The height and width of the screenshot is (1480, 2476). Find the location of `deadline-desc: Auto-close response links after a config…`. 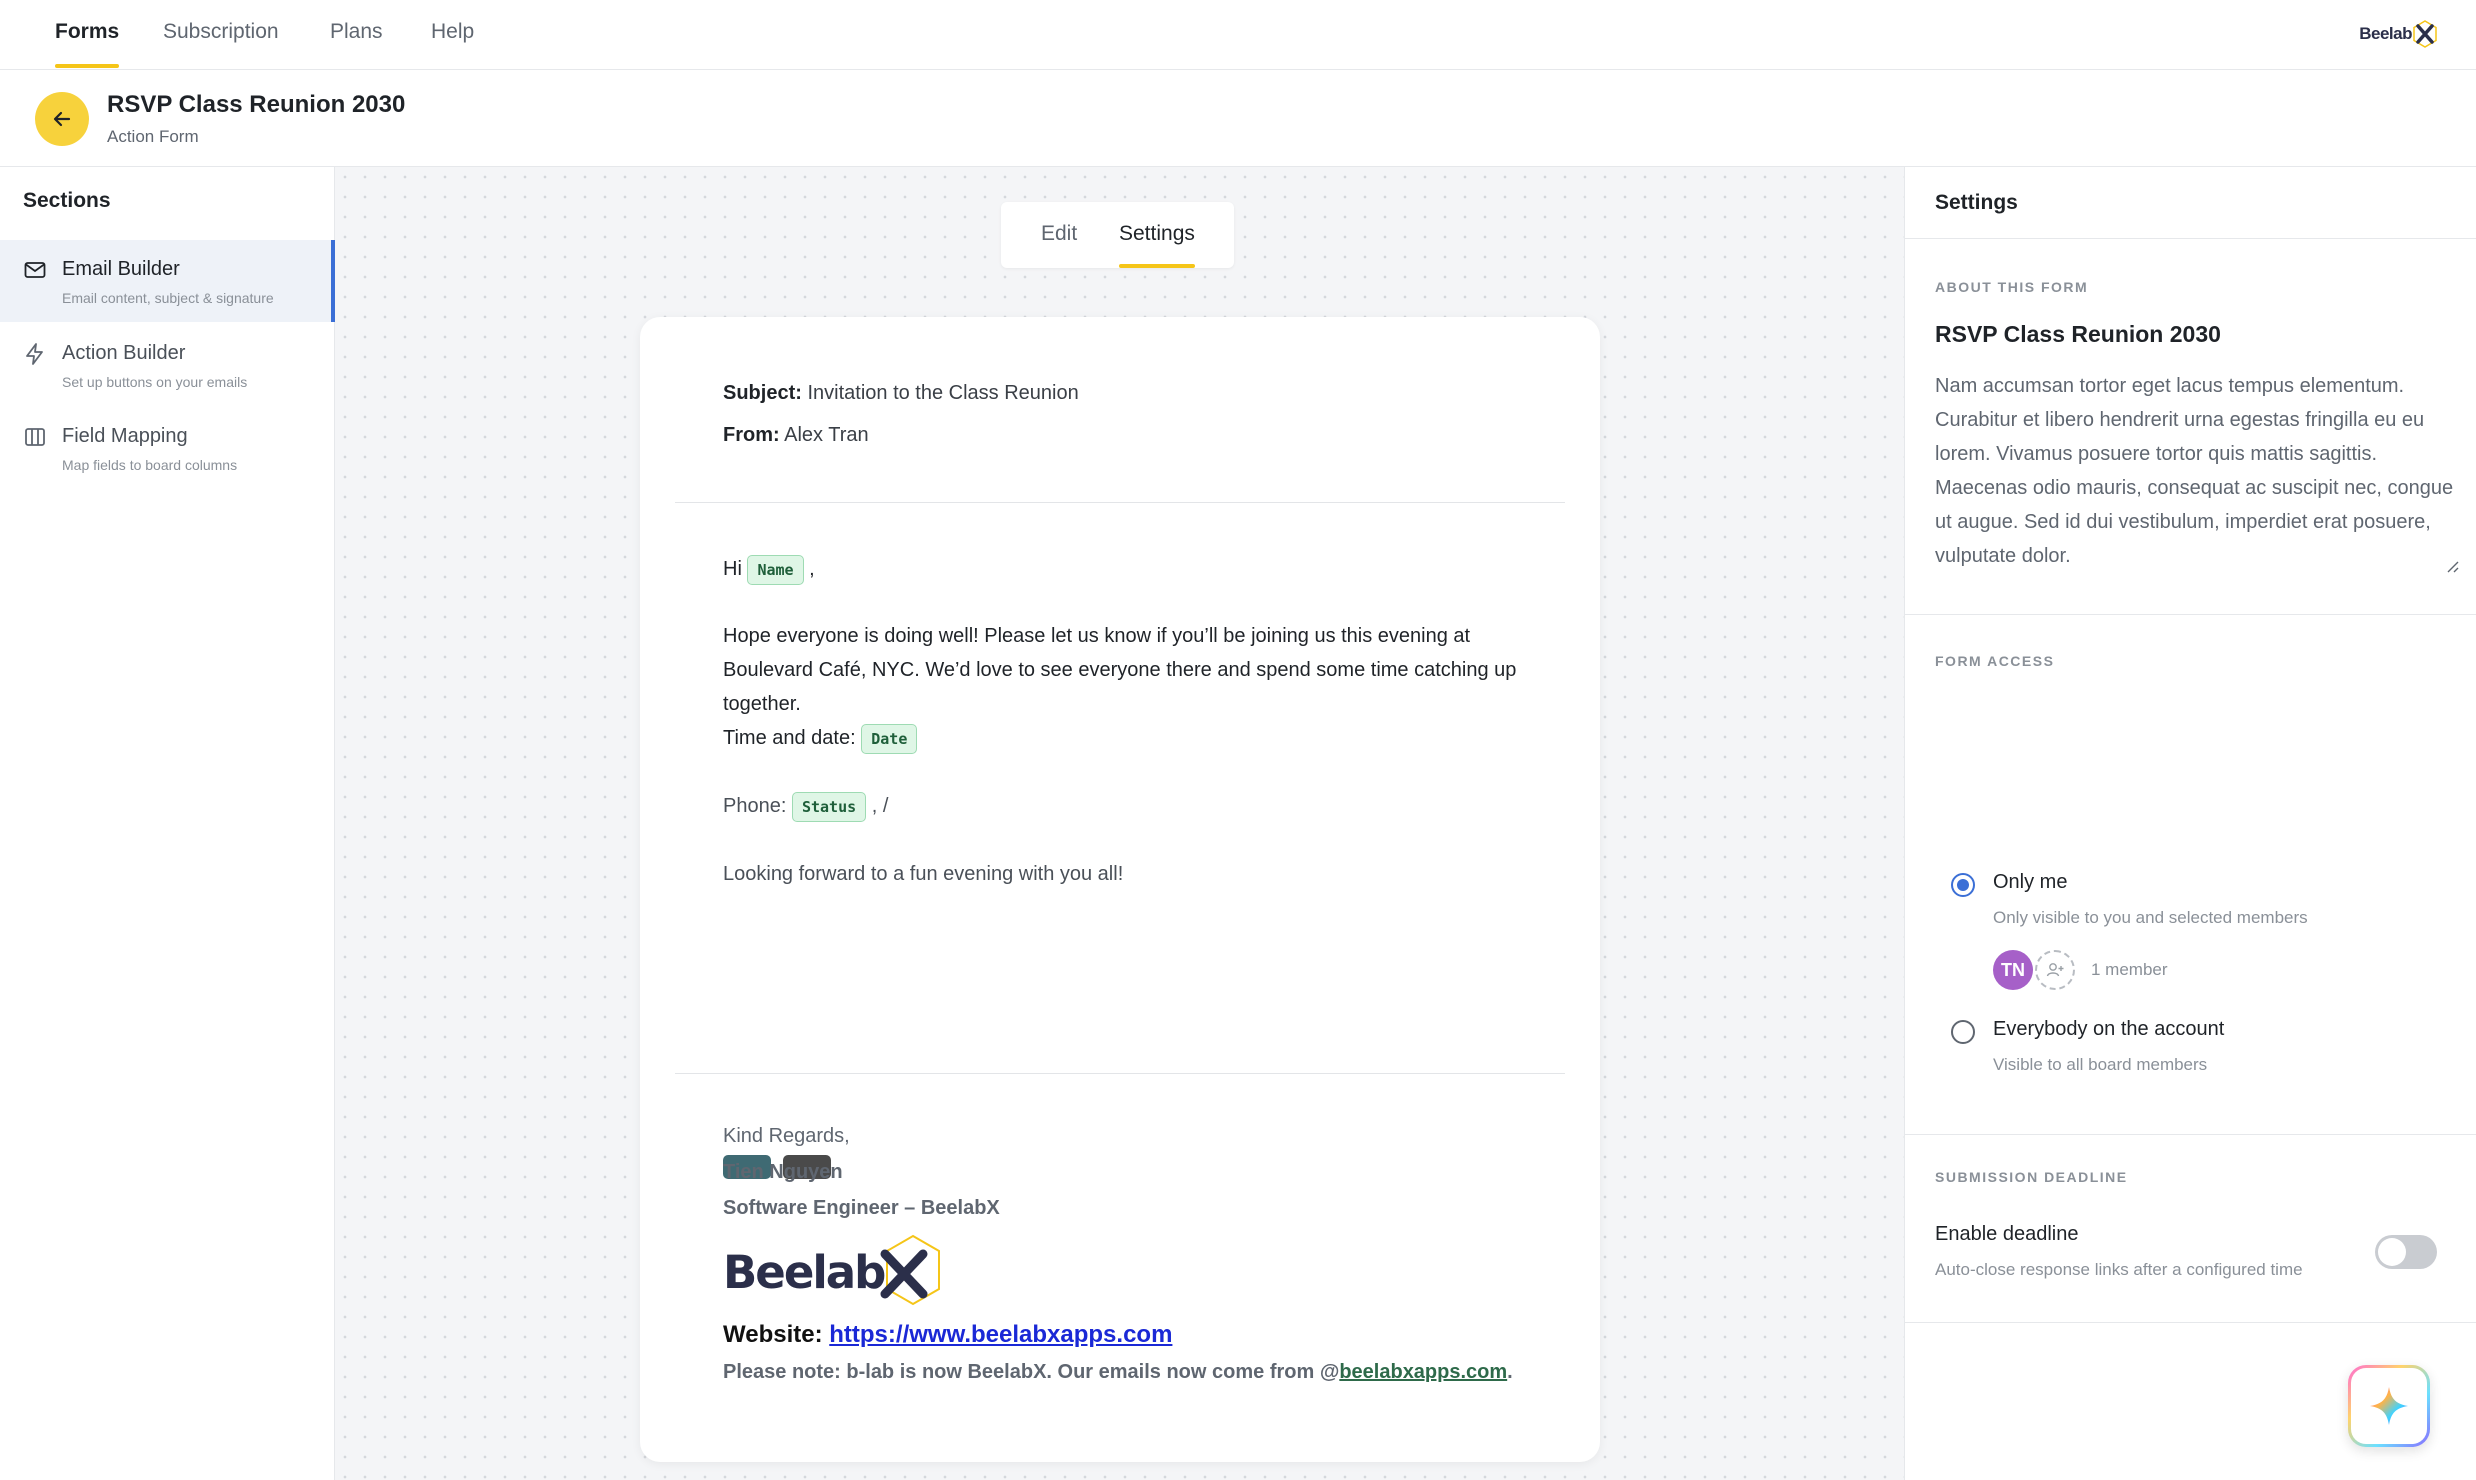

deadline-desc: Auto-close response links after a config… is located at coordinates (2119, 1269).